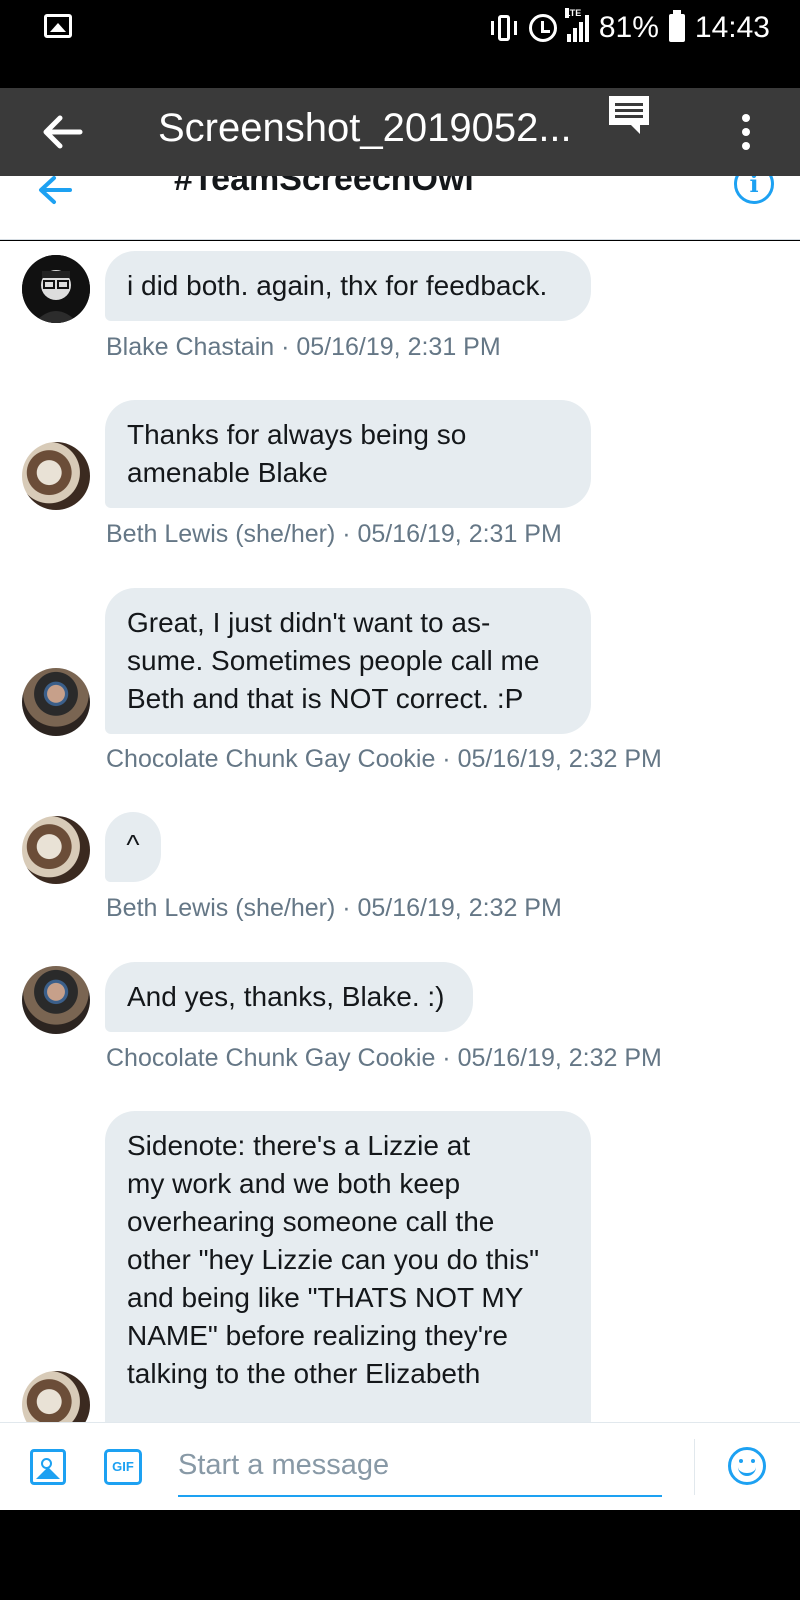 This screenshot has width=800, height=1600. I want to click on message-text-line: i did both. again, thx for feedback., so click(337, 285).